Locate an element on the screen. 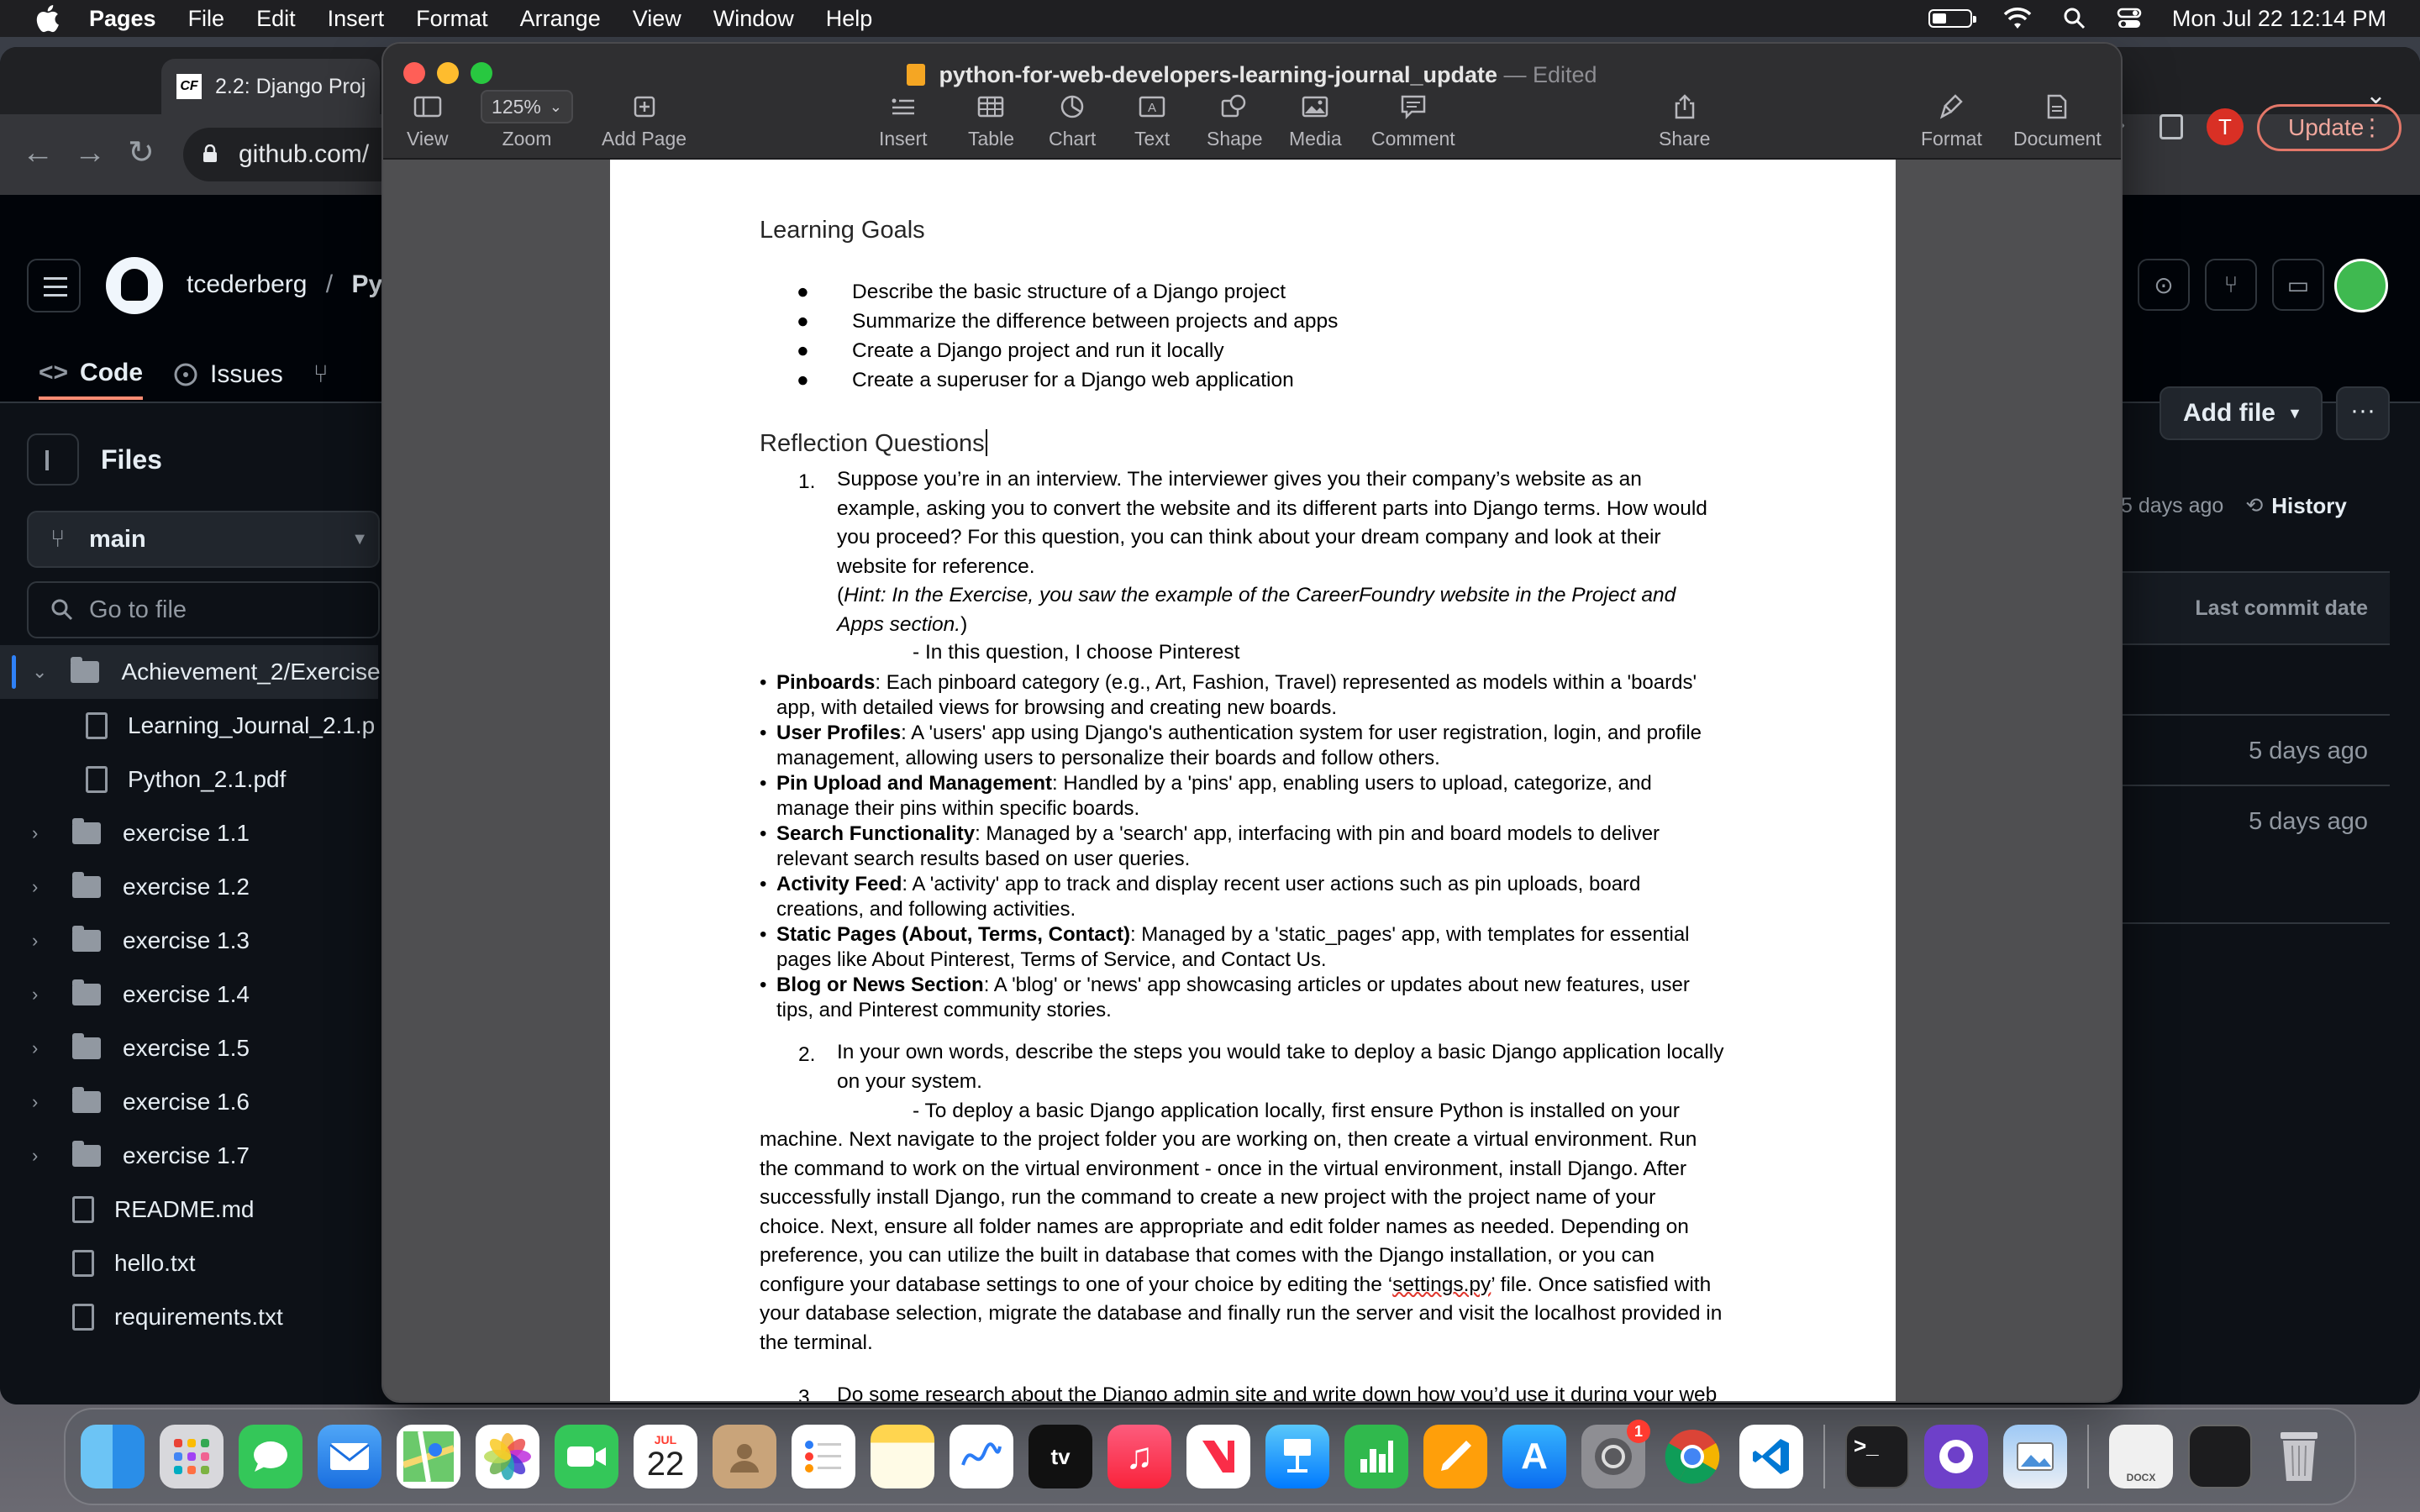 The image size is (2420, 1512). chart-button: Chart is located at coordinates (1073, 120).